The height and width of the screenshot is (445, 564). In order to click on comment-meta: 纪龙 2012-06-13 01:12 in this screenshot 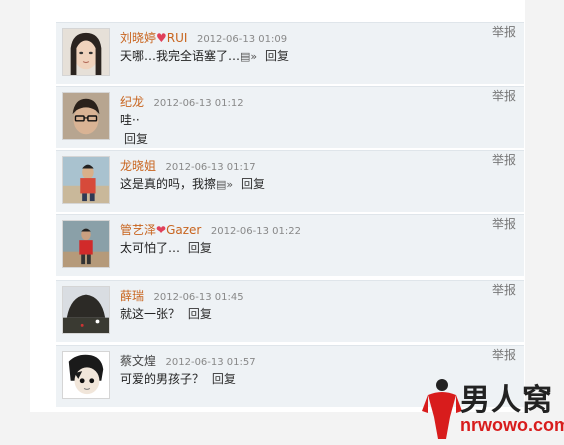, I will do `click(182, 101)`.